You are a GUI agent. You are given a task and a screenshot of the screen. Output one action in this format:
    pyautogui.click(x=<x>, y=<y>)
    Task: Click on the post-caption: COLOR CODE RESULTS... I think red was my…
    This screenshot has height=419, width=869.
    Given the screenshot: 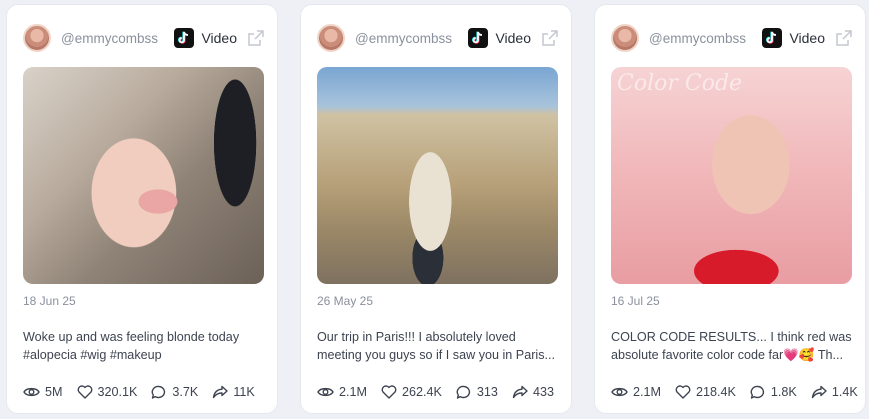 What is the action you would take?
    pyautogui.click(x=732, y=346)
    